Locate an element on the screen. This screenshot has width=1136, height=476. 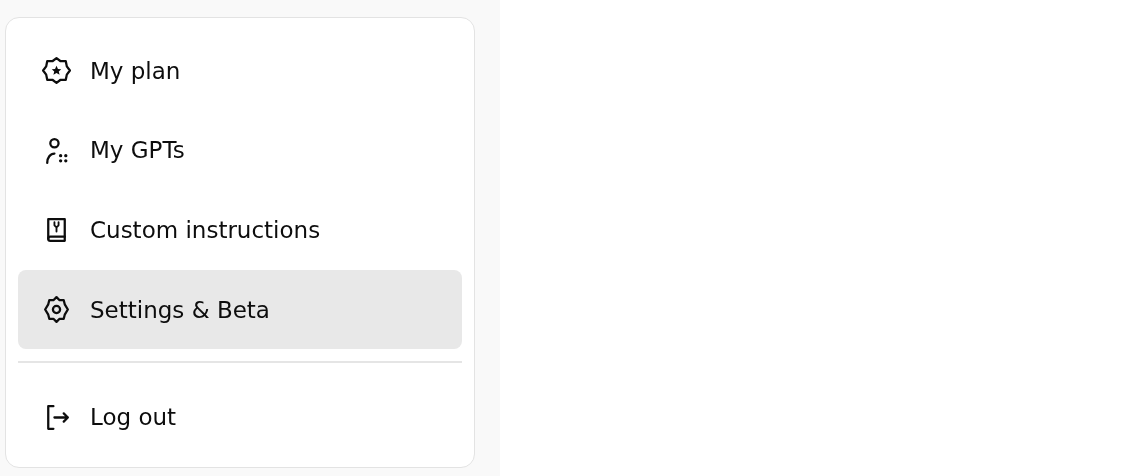
menu-item: Settings & Beta is located at coordinates (240, 309).